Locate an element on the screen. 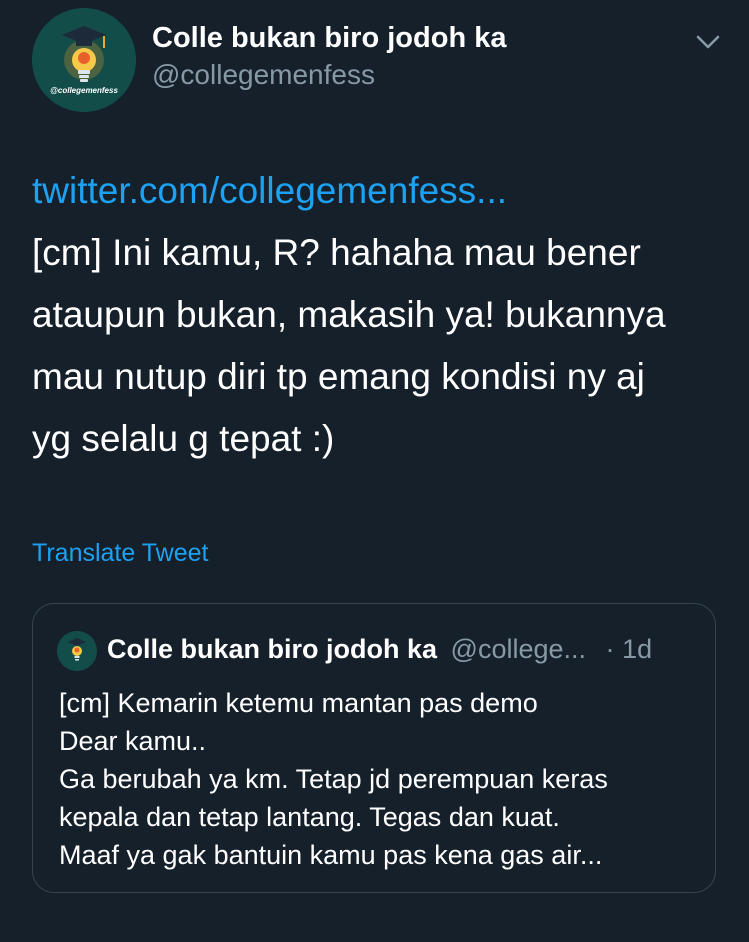 The image size is (749, 942). quoted-body-line: Dear kamu.. is located at coordinates (133, 741).